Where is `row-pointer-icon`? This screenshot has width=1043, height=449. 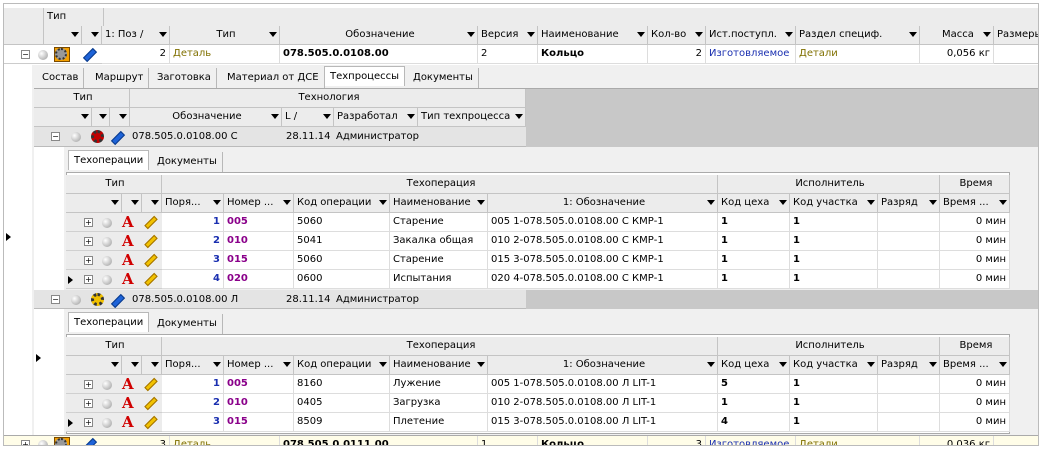
row-pointer-icon is located at coordinates (38, 358).